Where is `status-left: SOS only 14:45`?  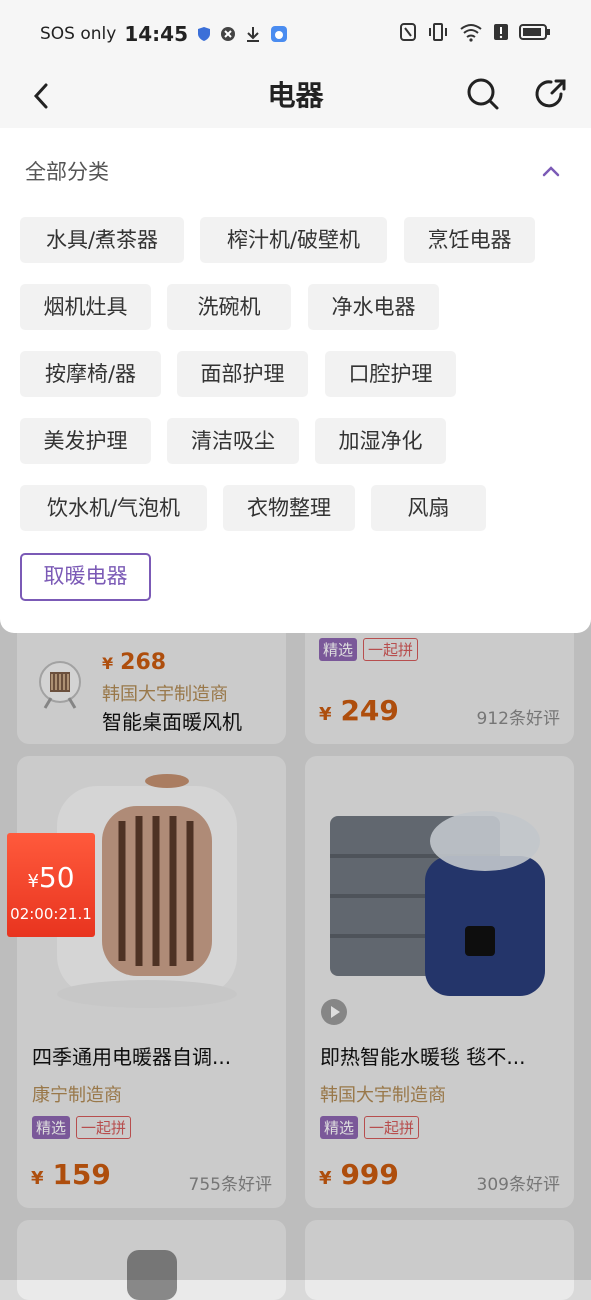 status-left: SOS only 14:45 is located at coordinates (164, 34).